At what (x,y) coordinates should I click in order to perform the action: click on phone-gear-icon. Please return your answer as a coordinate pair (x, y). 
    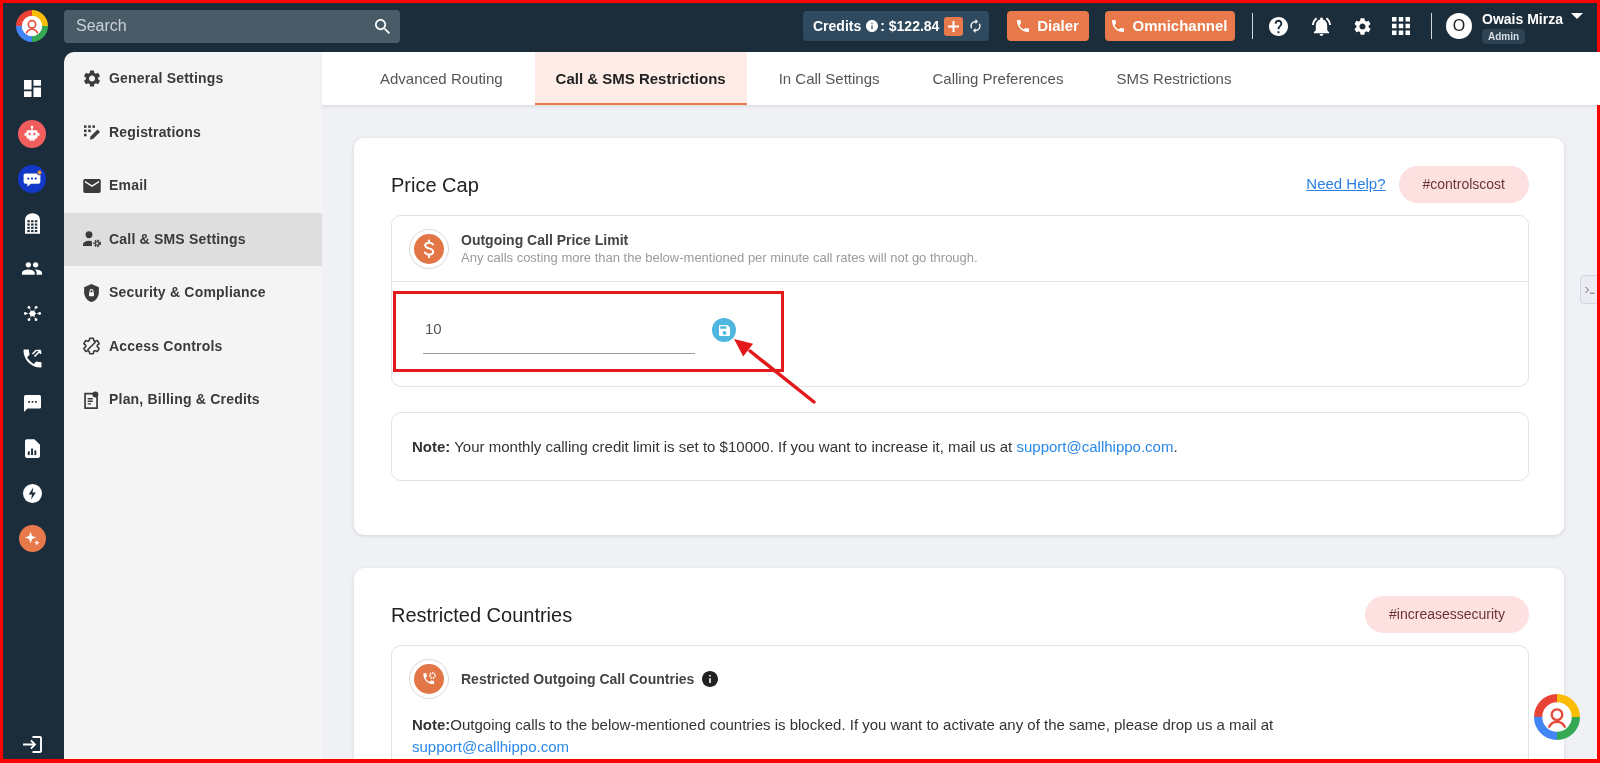
    Looking at the image, I should click on (429, 679).